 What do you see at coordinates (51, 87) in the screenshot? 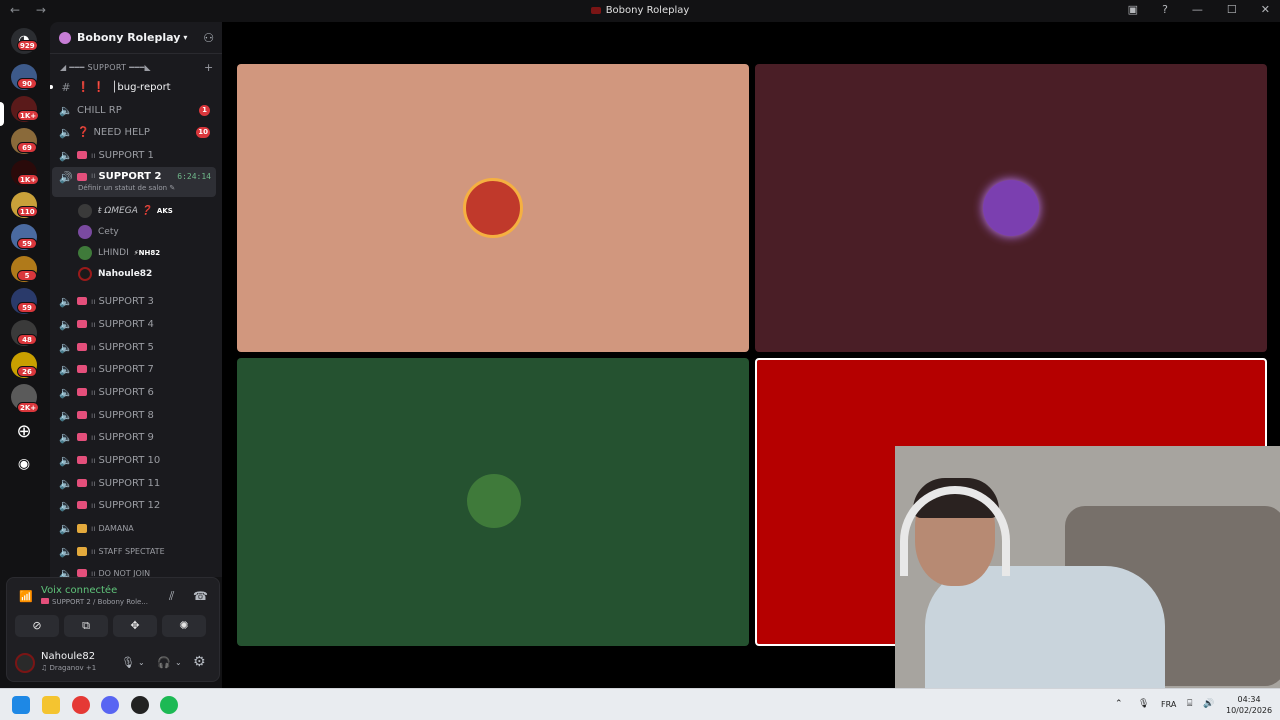
I see `unread-indicator` at bounding box center [51, 87].